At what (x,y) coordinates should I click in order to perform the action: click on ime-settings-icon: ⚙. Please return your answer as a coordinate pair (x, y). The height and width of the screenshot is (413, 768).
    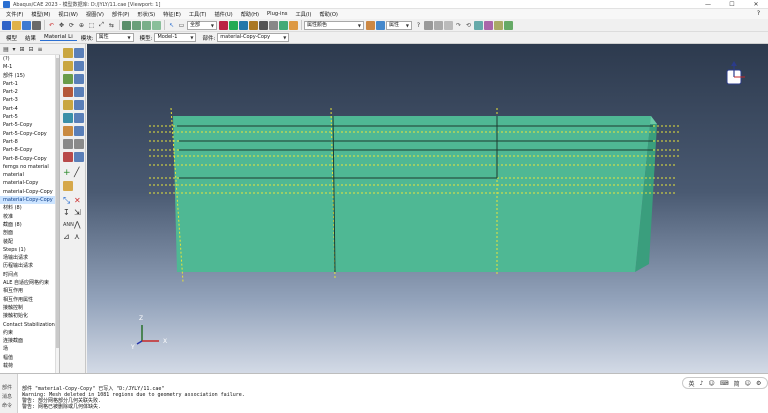
    Looking at the image, I should click on (758, 383).